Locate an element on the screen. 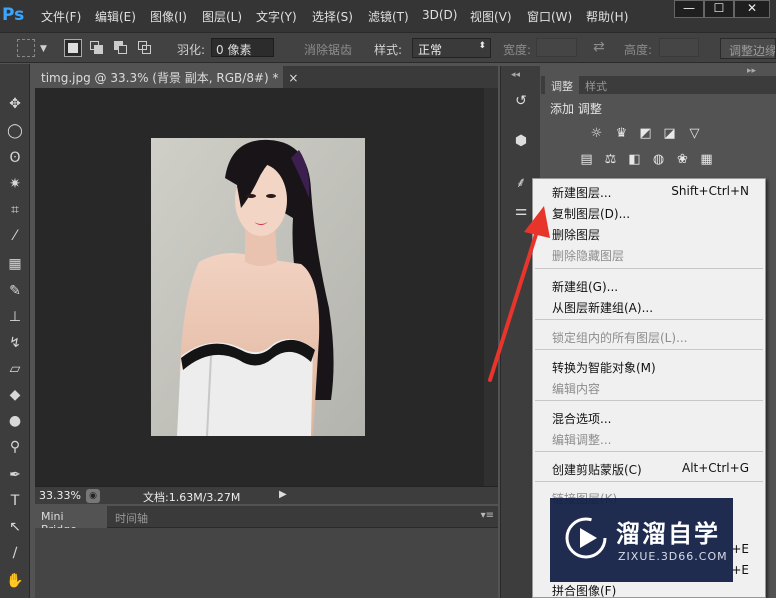 The height and width of the screenshot is (598, 776). style-select: 正常 ⬍ is located at coordinates (451, 48).